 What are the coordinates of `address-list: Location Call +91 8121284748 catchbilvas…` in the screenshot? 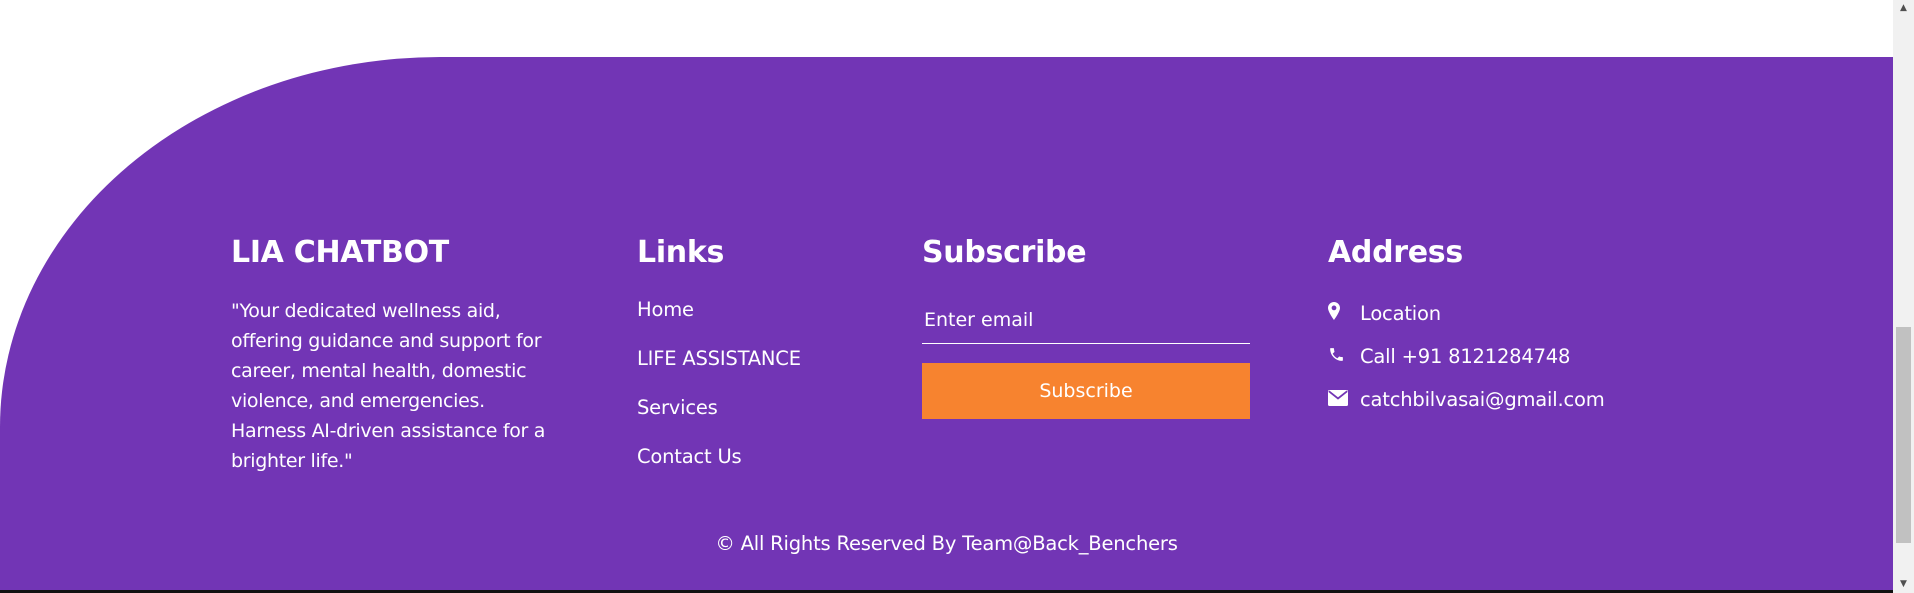 It's located at (1528, 356).